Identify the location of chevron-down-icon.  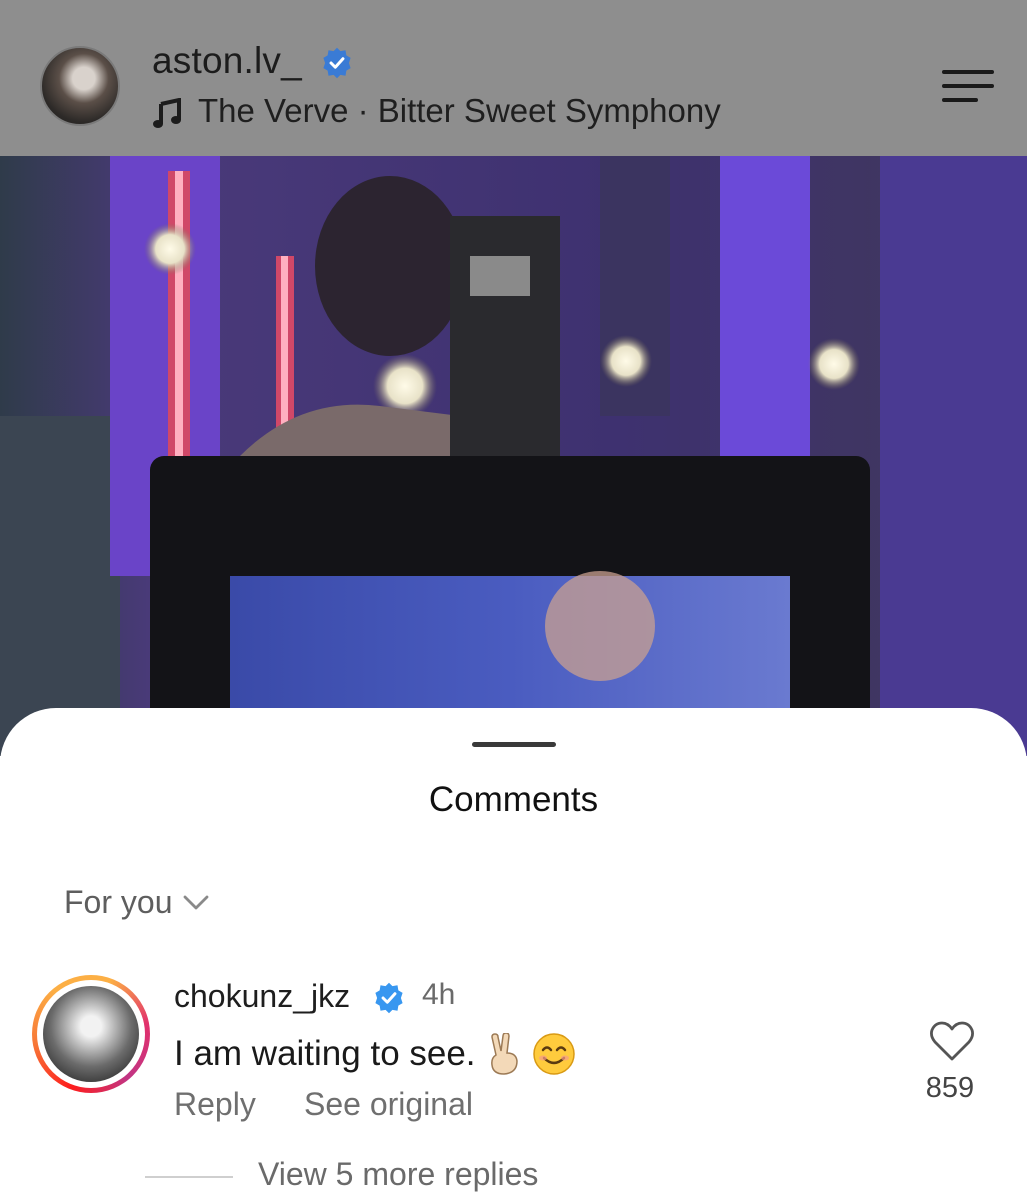
(196, 902).